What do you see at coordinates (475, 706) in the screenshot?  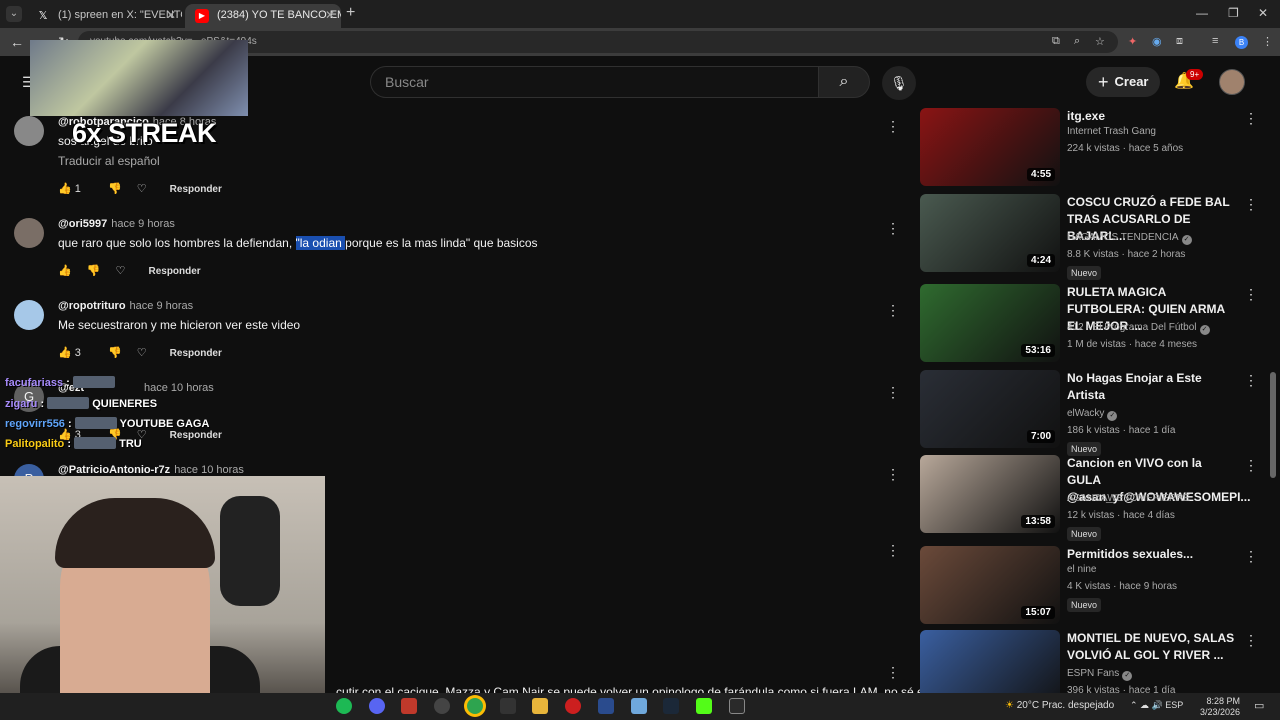 I see `chrome-icon` at bounding box center [475, 706].